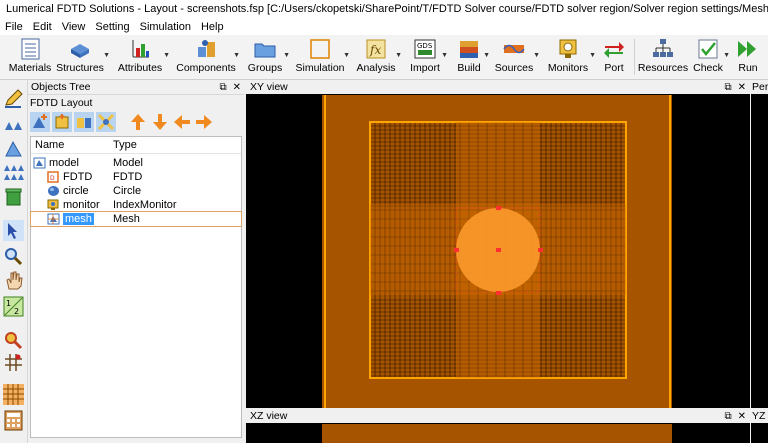  What do you see at coordinates (30, 57) in the screenshot?
I see `materials-button: Materials` at bounding box center [30, 57].